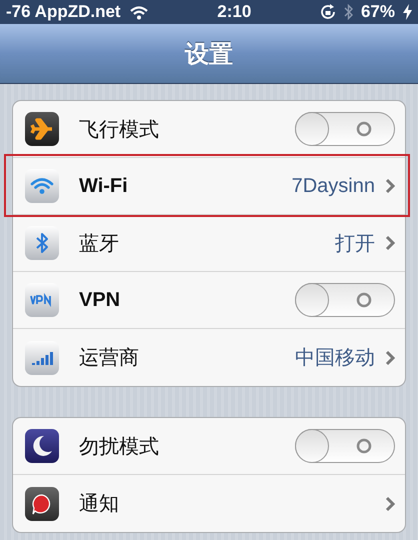 This screenshot has height=540, width=418. I want to click on setting-label: VPN, so click(99, 300).